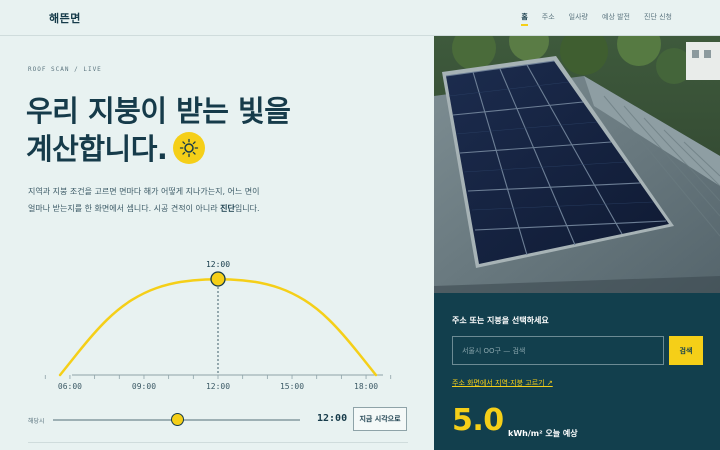  Describe the element at coordinates (218, 279) in the screenshot. I see `sun-position-marker` at that location.